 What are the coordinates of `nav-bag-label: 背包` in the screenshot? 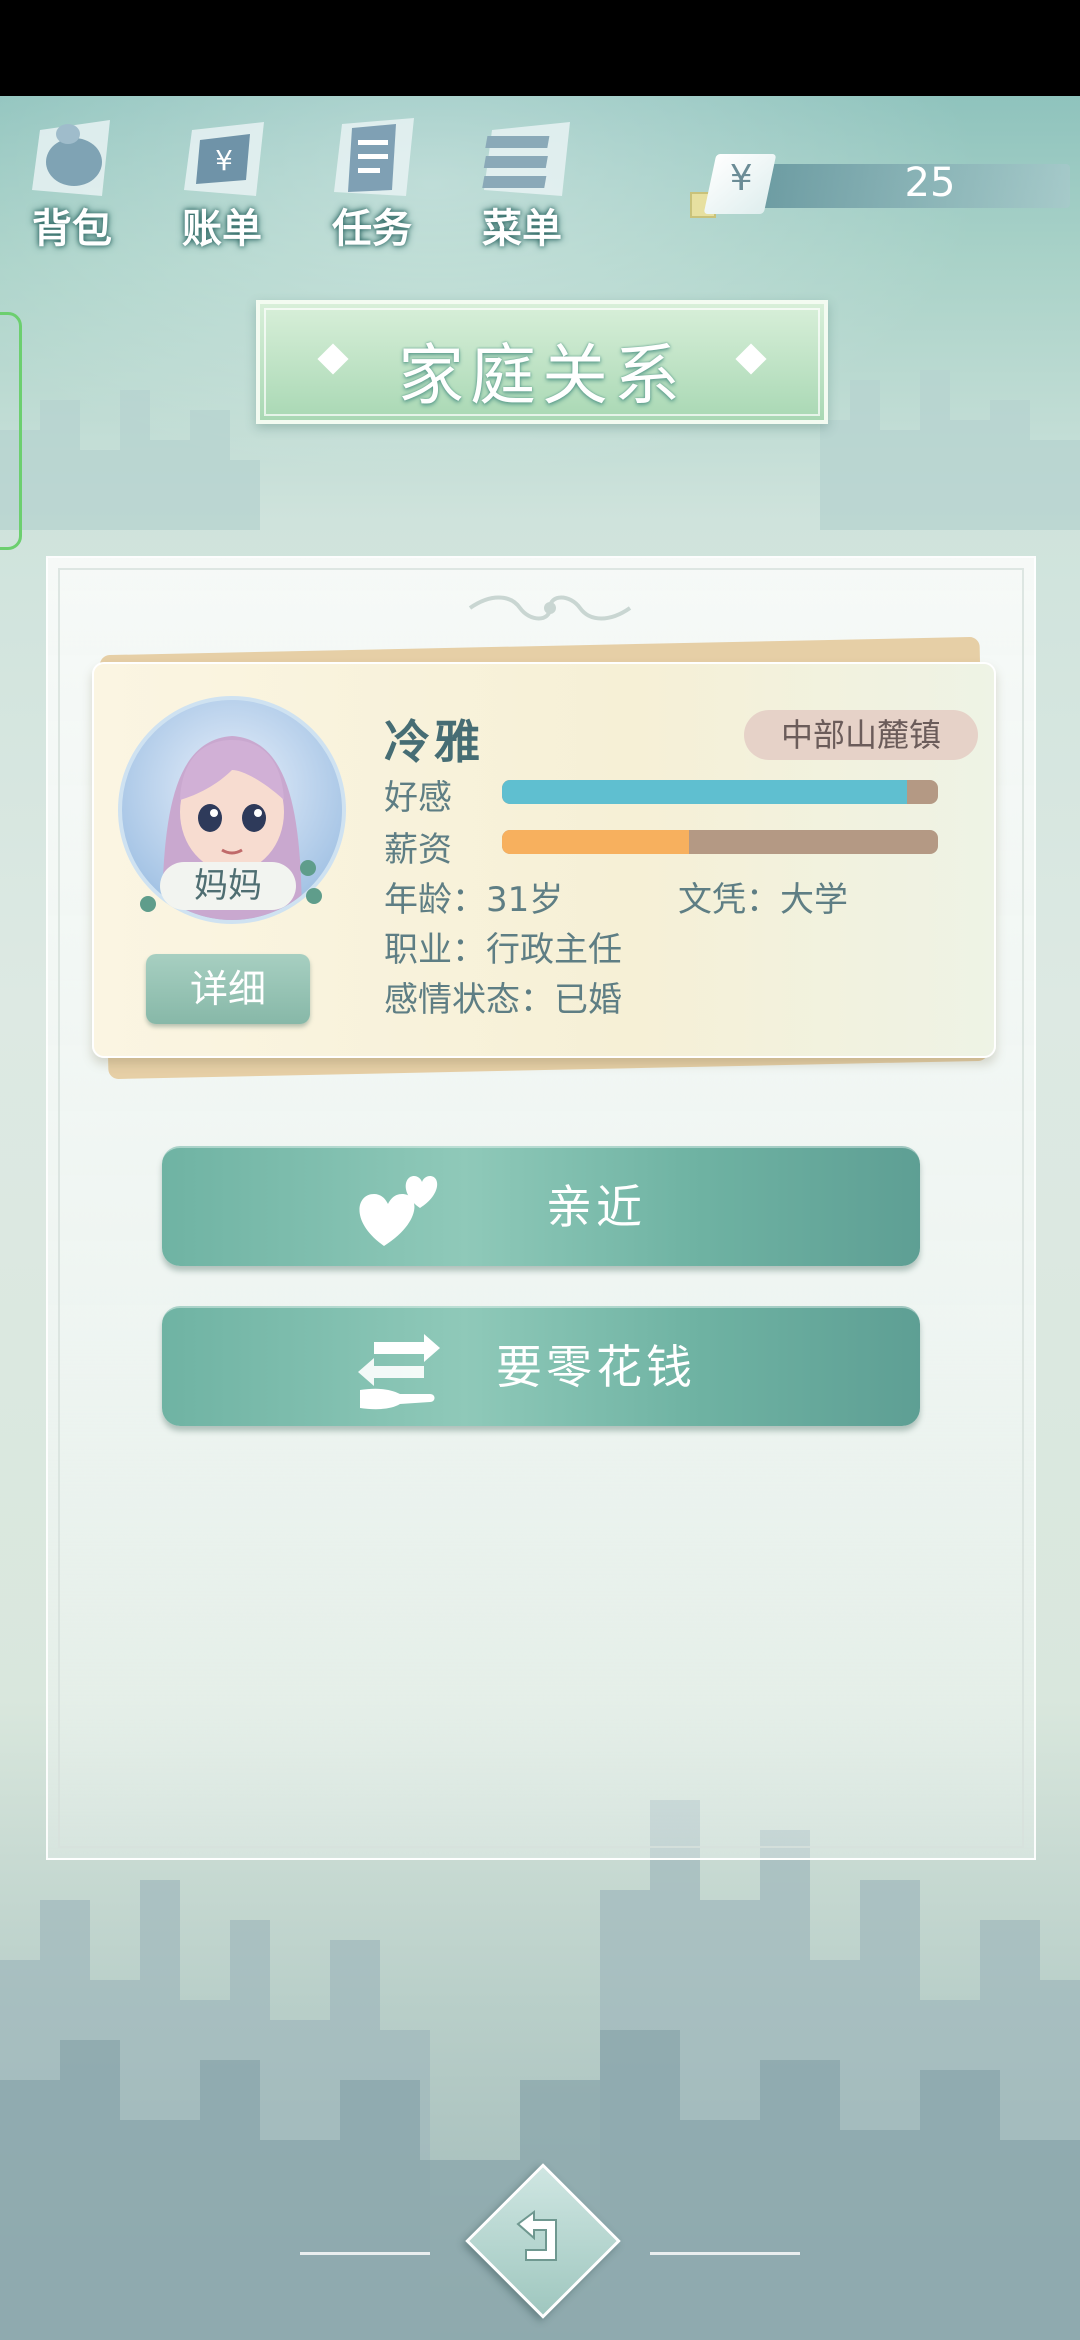 It's located at (72, 229).